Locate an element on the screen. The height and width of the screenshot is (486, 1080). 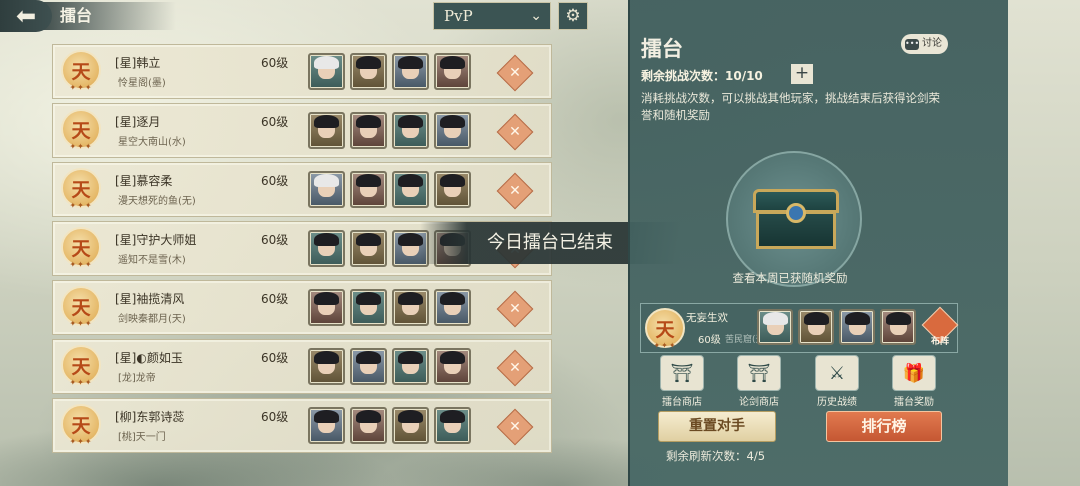
opponent-row: 天 ✦✦✦ [星]袖揽清风 剑映秦都月(天) 60级 ✕ is located at coordinates (302, 307).